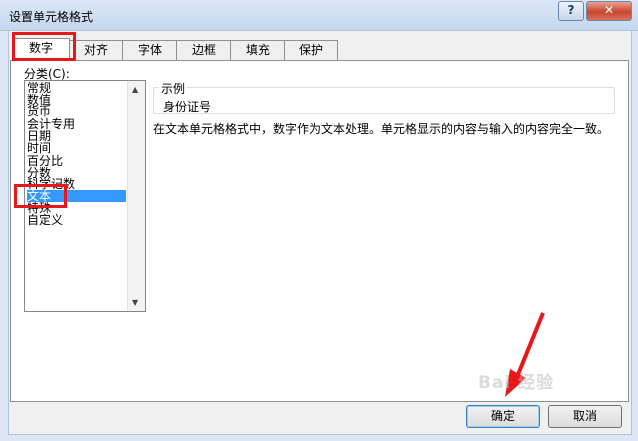 The width and height of the screenshot is (638, 441). What do you see at coordinates (136, 196) in the screenshot?
I see `list-scrollbar: ▲ ▼` at bounding box center [136, 196].